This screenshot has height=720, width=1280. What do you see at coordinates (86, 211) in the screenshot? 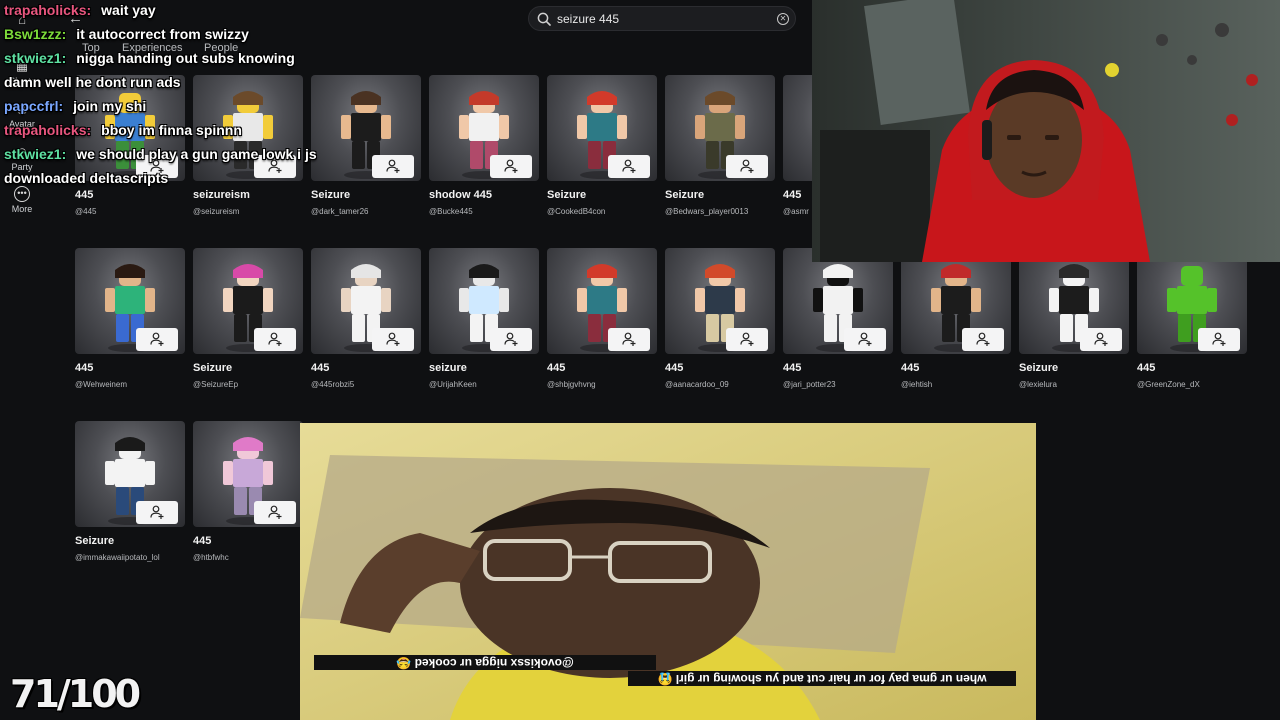
I see `result-username: @445` at bounding box center [86, 211].